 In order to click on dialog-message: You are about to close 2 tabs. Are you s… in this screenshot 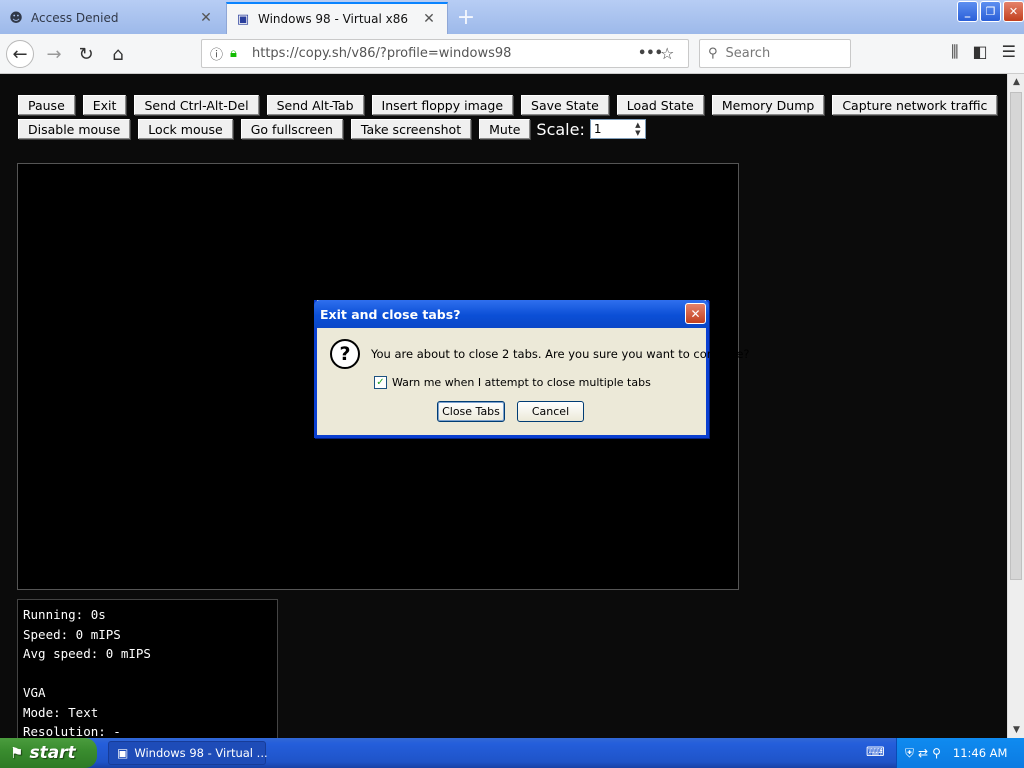, I will do `click(560, 354)`.